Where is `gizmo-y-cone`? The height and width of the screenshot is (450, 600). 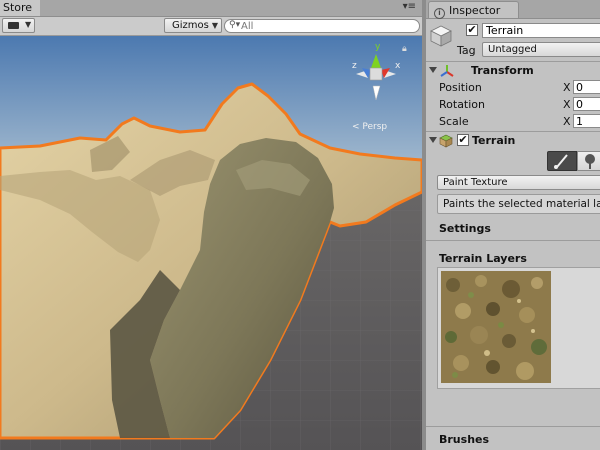 gizmo-y-cone is located at coordinates (376, 61).